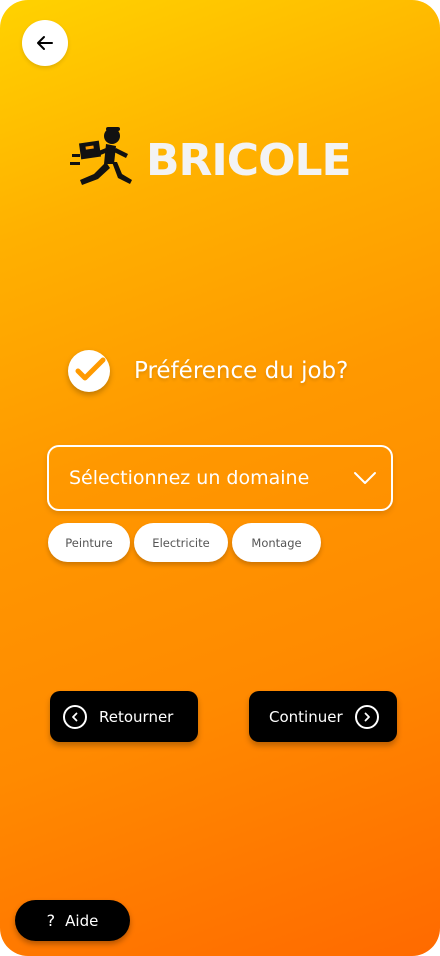  I want to click on brand-logo: BRICOLE, so click(220, 160).